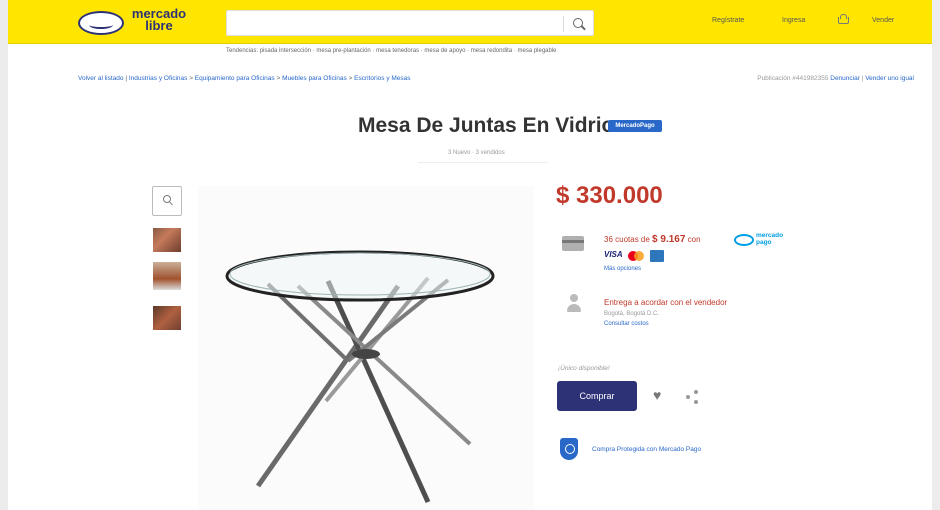  What do you see at coordinates (693, 397) in the screenshot?
I see `share-icon` at bounding box center [693, 397].